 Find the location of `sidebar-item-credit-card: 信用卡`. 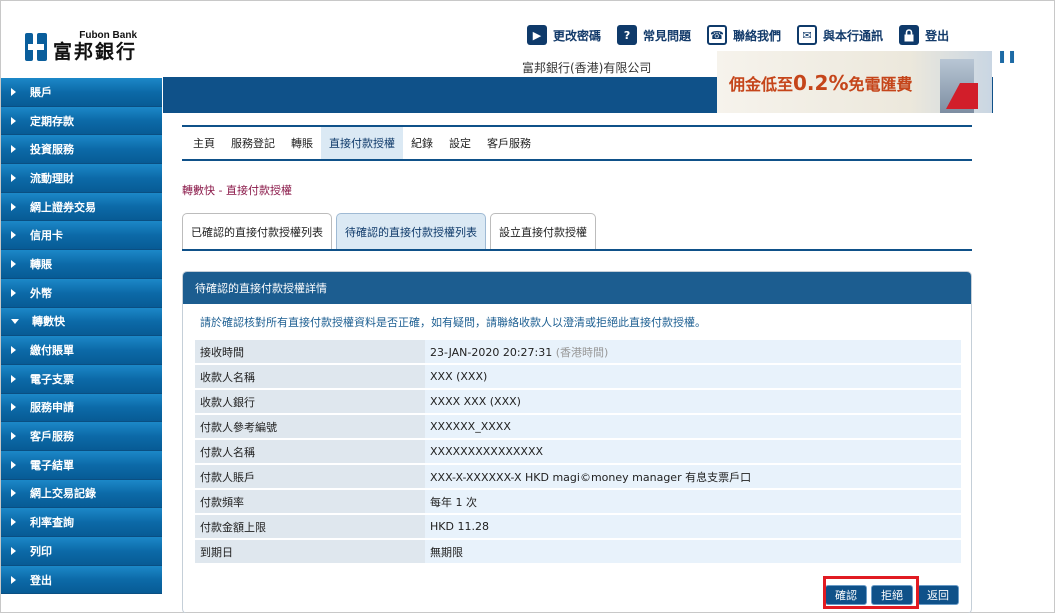

sidebar-item-credit-card: 信用卡 is located at coordinates (81, 236).